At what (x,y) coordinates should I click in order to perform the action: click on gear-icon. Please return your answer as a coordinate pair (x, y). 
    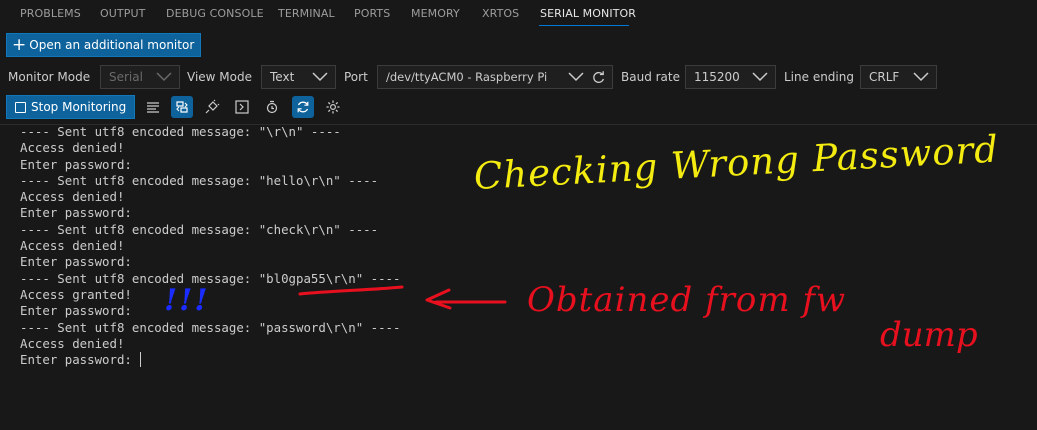
    Looking at the image, I should click on (333, 107).